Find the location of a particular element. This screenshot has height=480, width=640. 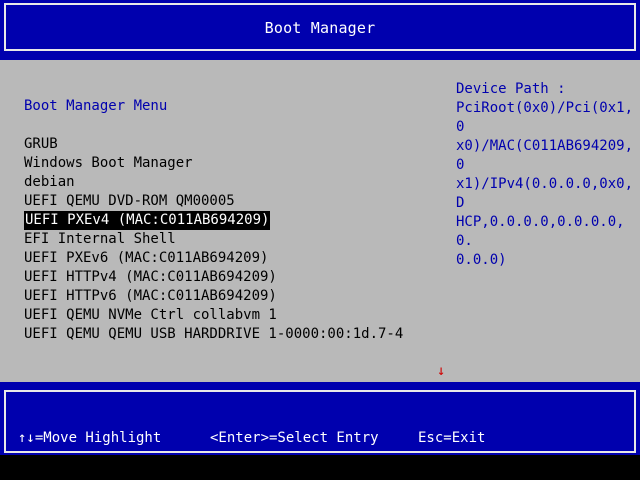

boot-entry-efi-shell: EFI Internal Shell is located at coordinates (100, 239).